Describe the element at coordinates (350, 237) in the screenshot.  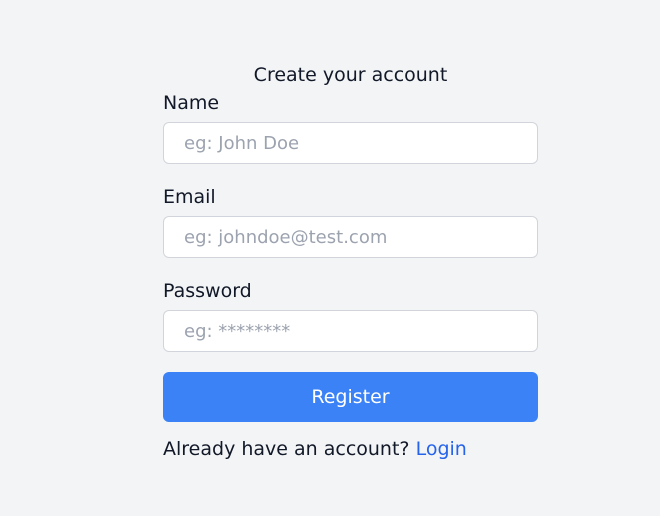
I see `email-input` at that location.